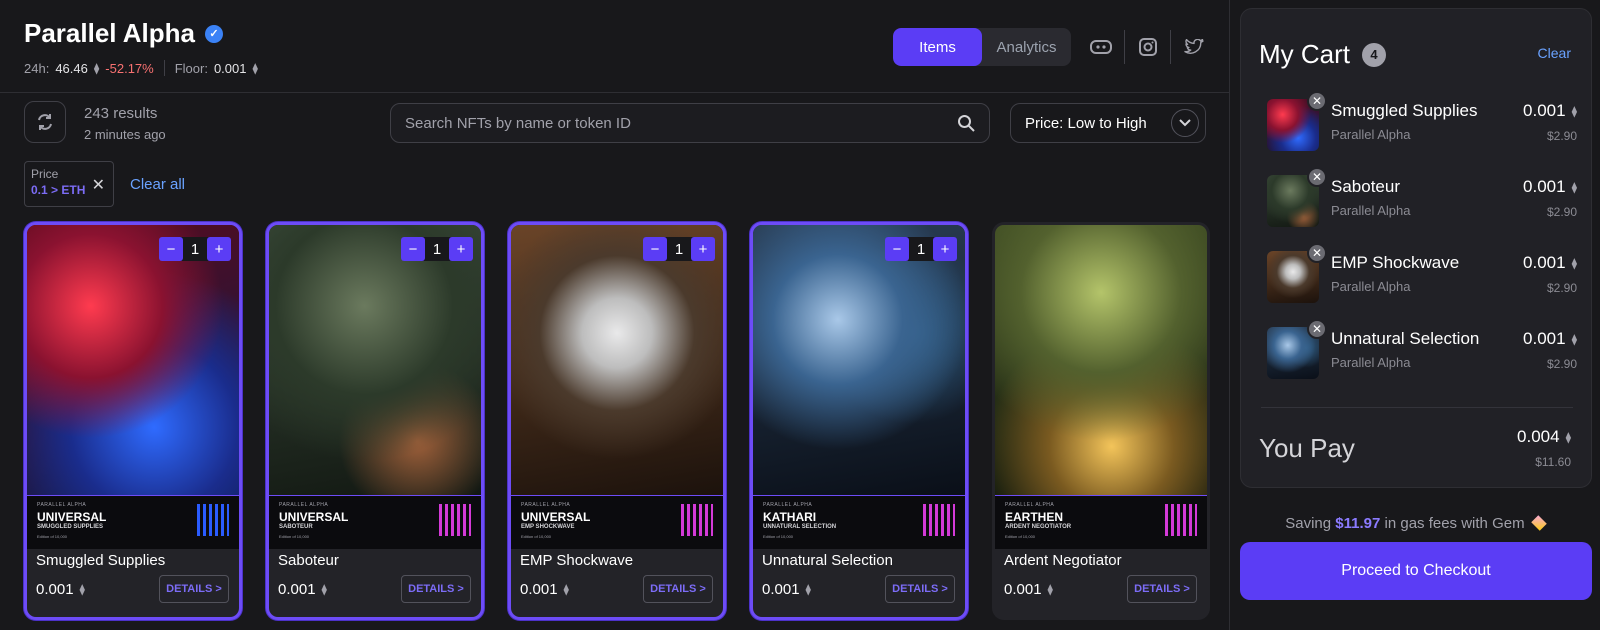  What do you see at coordinates (157, 184) in the screenshot?
I see `clear-all-filters-link: Clear all` at bounding box center [157, 184].